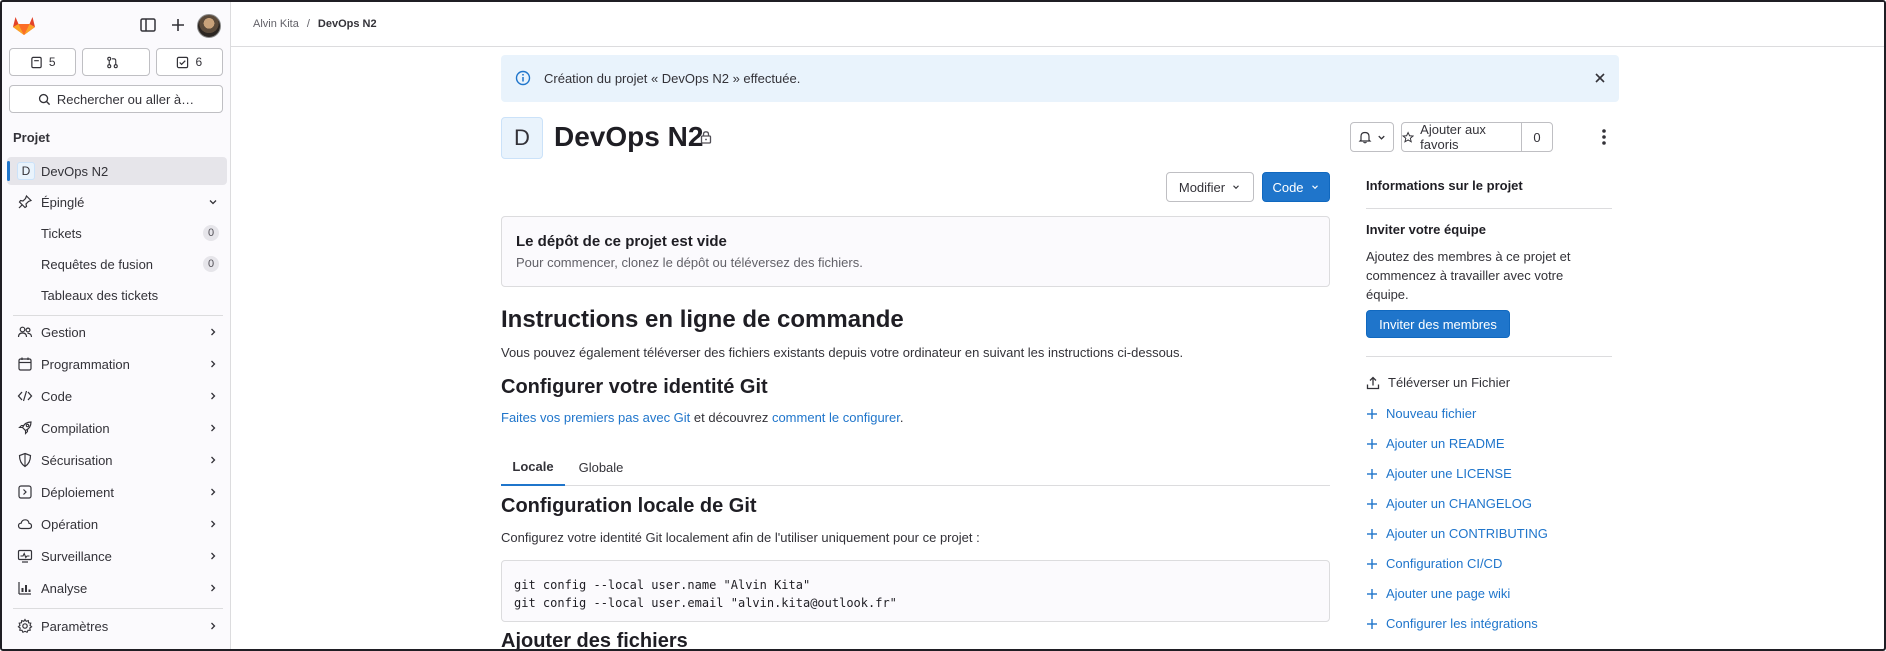 This screenshot has width=1886, height=651. I want to click on sidebar-item-programmation: Programmation, so click(117, 364).